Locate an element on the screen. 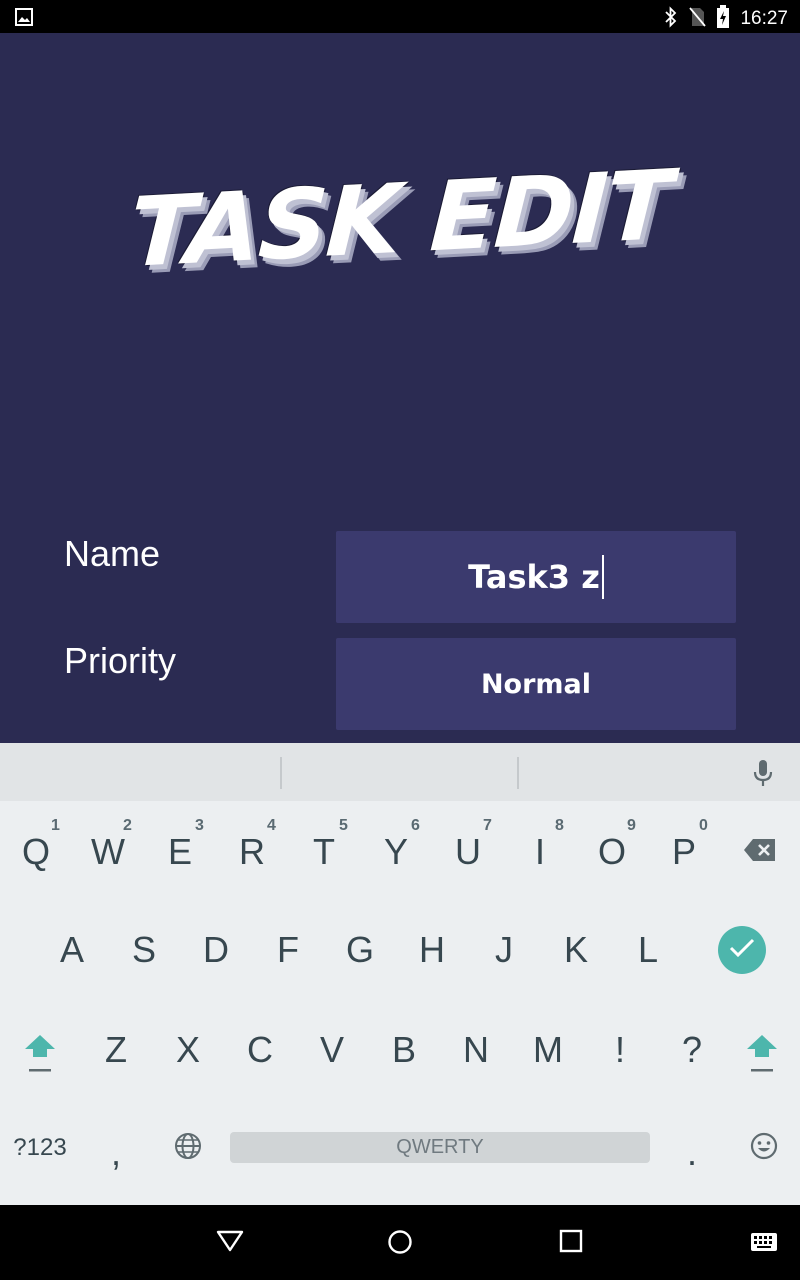 This screenshot has height=1280, width=800. emoji-icon is located at coordinates (764, 1148).